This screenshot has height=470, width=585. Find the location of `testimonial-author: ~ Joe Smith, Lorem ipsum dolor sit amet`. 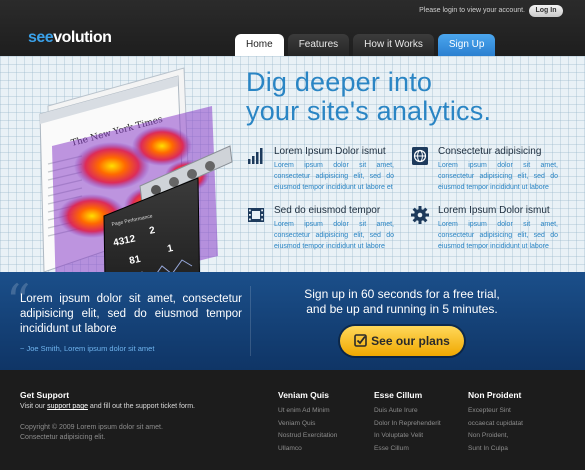

testimonial-author: ~ Joe Smith, Lorem ipsum dolor sit amet is located at coordinates (87, 348).